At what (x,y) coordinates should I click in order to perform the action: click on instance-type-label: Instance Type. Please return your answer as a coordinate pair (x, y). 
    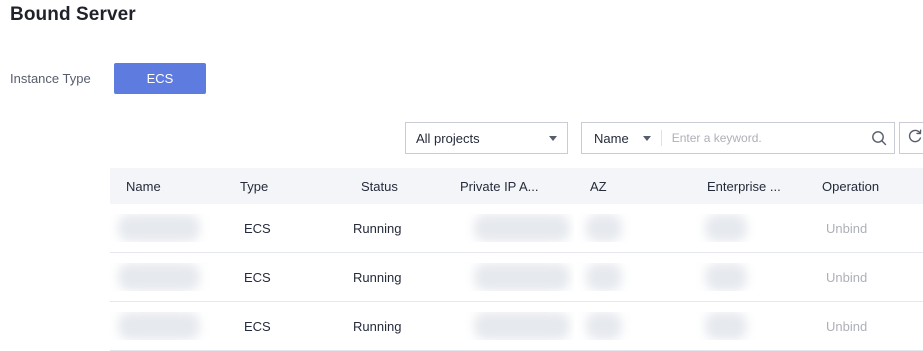
    Looking at the image, I should click on (50, 78).